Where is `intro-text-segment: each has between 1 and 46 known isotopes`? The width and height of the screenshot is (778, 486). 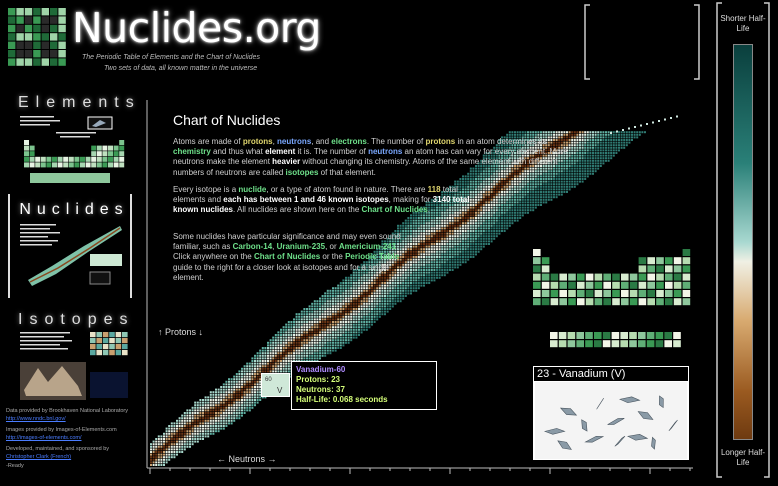 intro-text-segment: each has between 1 and 46 known isotopes is located at coordinates (305, 199).